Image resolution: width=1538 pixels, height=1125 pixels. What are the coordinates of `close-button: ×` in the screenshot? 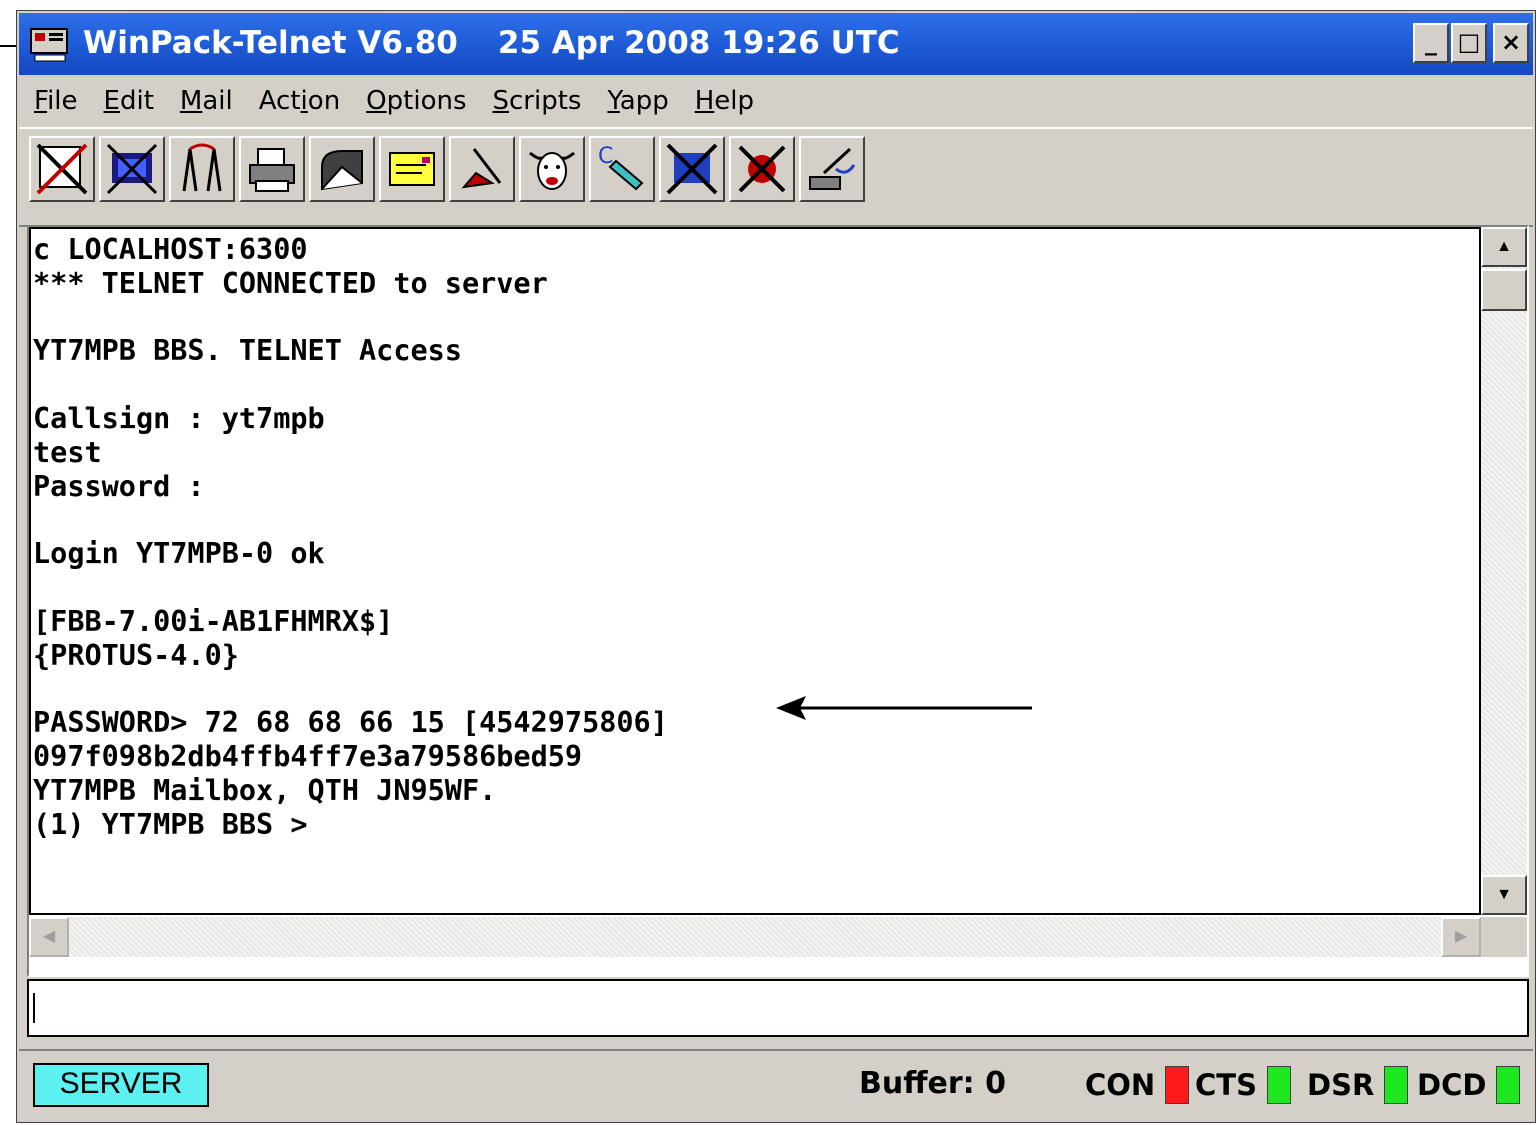 It's located at (1511, 43).